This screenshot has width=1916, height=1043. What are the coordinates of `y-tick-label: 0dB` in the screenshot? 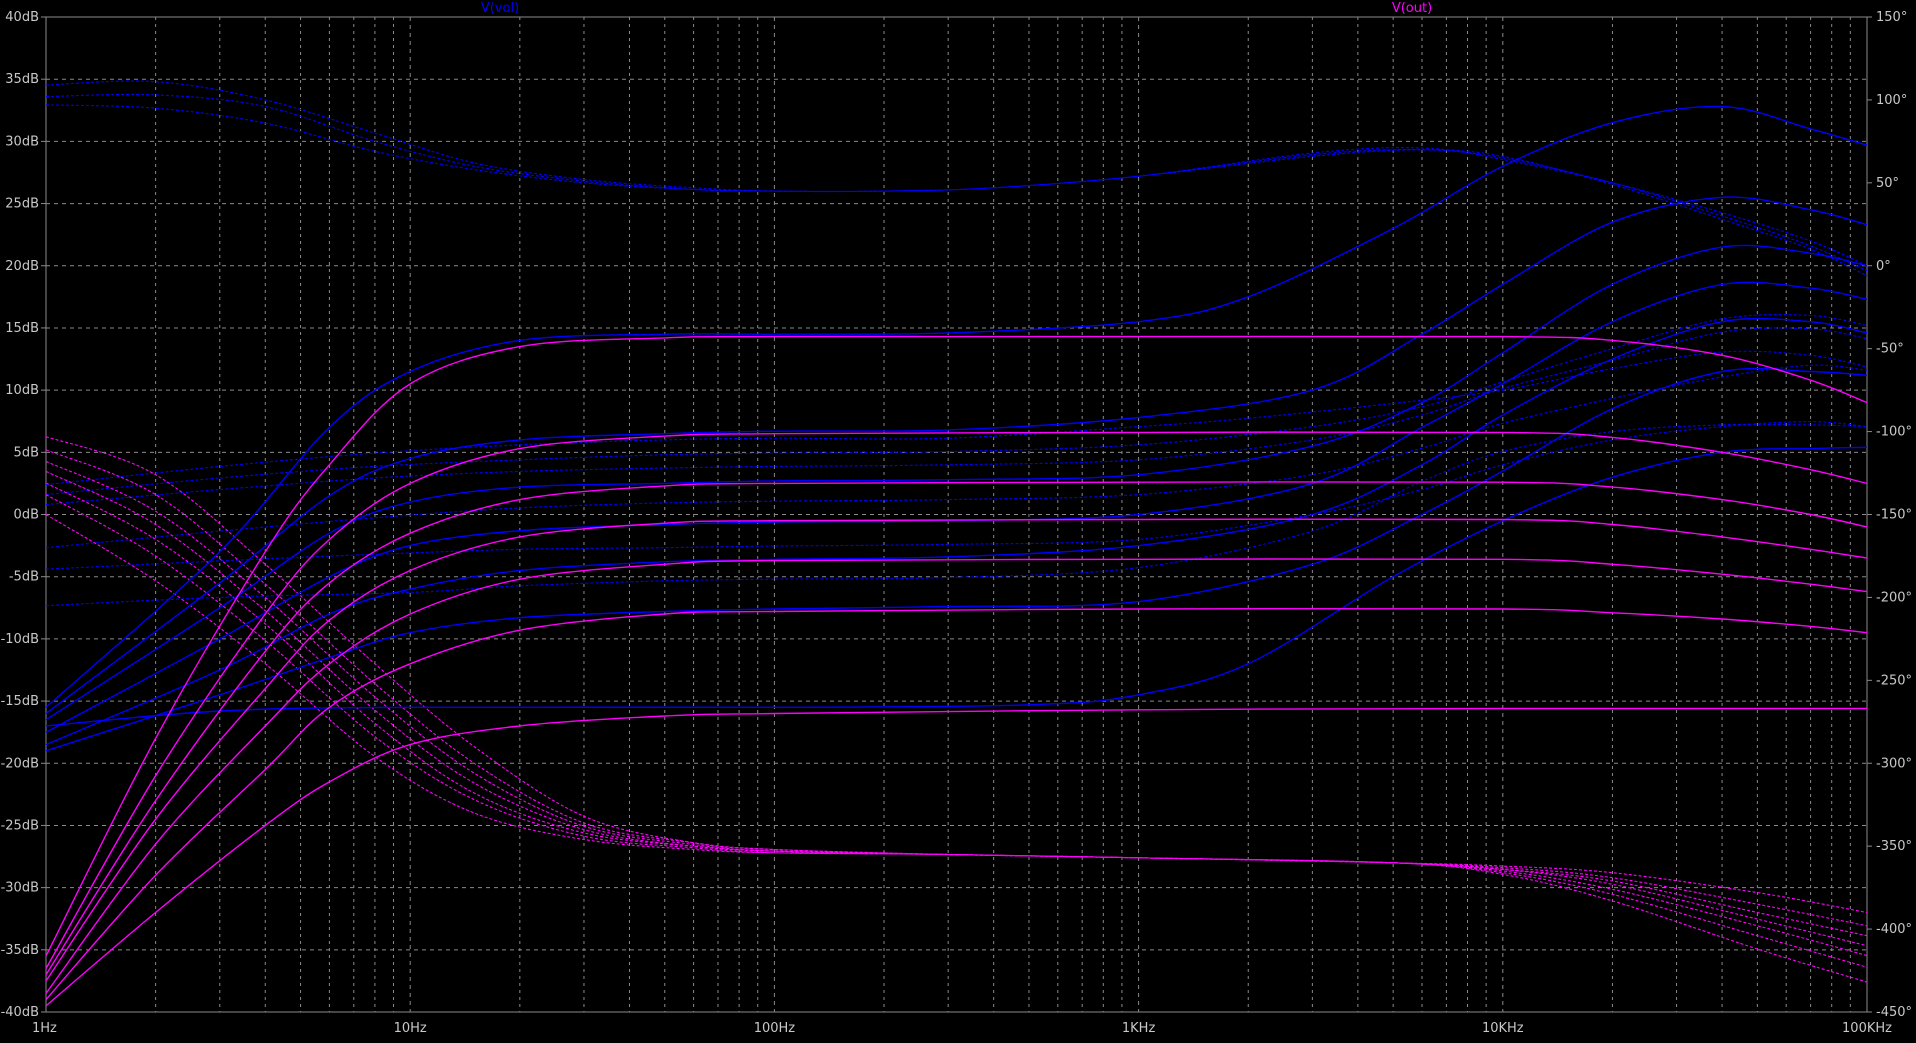 It's located at (26, 515).